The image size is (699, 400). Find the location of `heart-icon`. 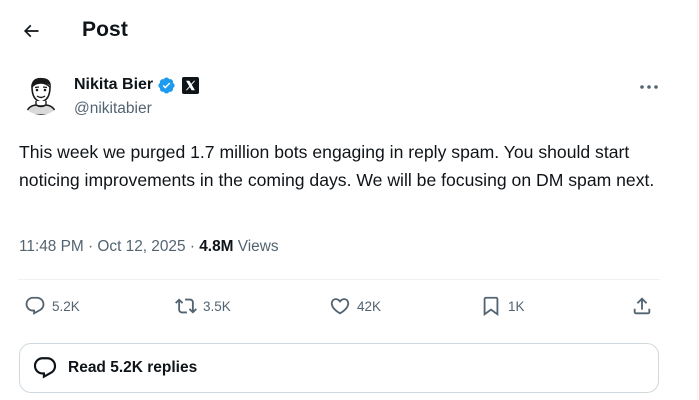

heart-icon is located at coordinates (340, 306).